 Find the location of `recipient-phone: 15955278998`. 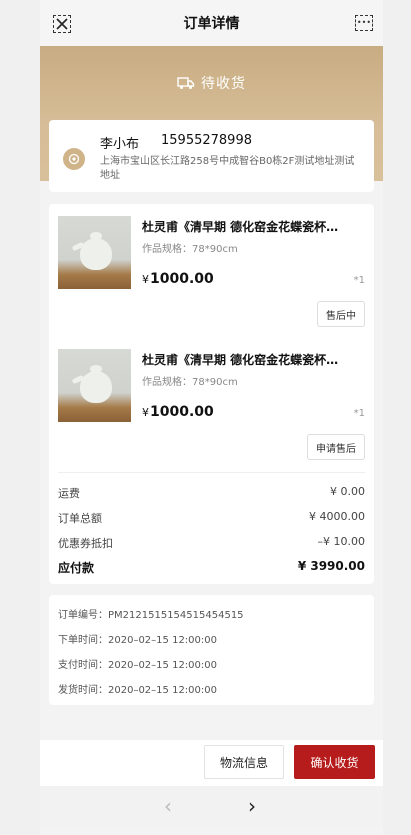

recipient-phone: 15955278998 is located at coordinates (206, 140).